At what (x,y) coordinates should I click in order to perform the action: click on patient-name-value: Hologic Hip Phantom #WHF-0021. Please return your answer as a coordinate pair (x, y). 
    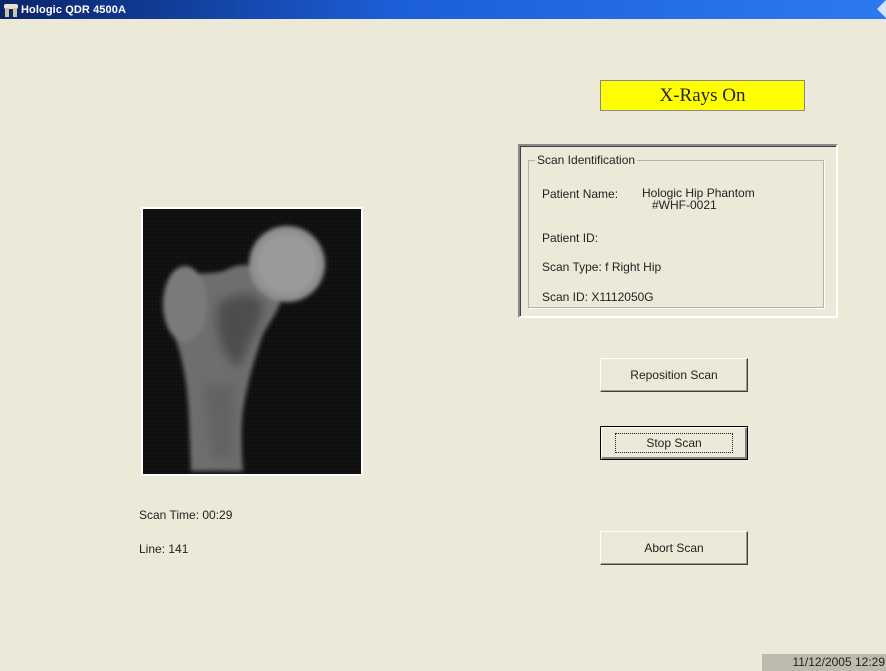
    Looking at the image, I should click on (698, 199).